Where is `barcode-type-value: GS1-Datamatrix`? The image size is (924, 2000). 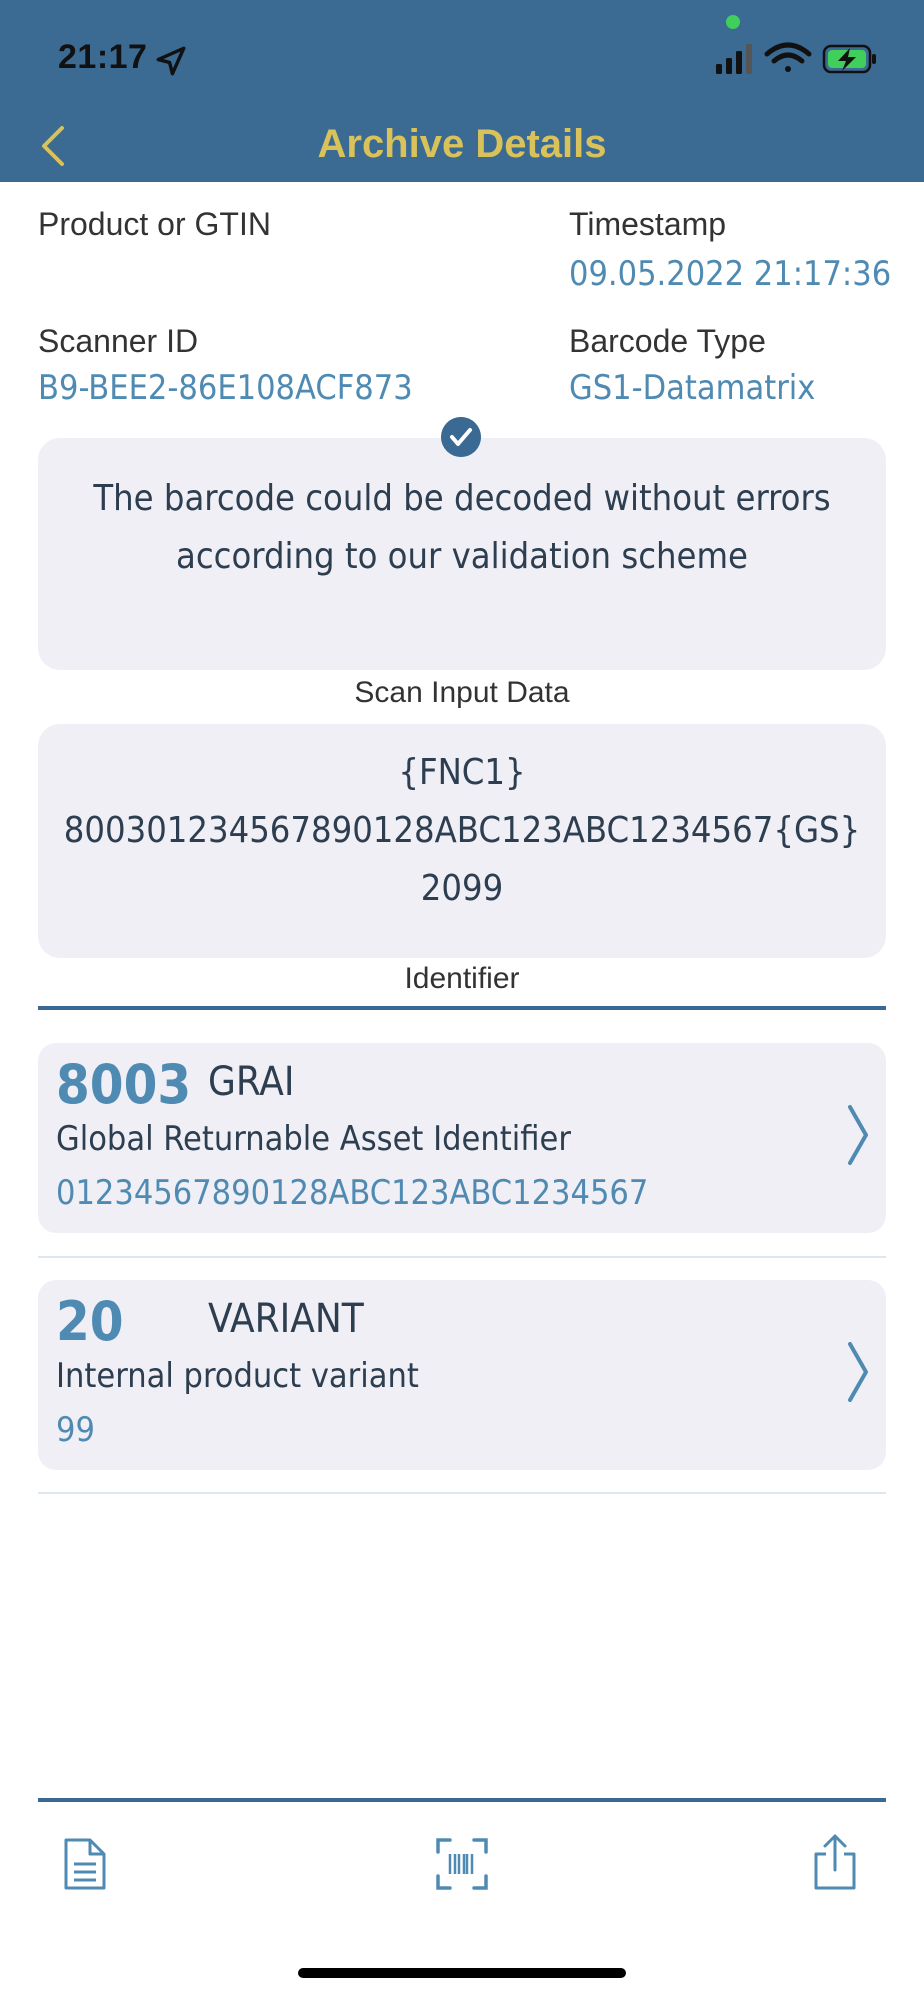
barcode-type-value: GS1-Datamatrix is located at coordinates (692, 388).